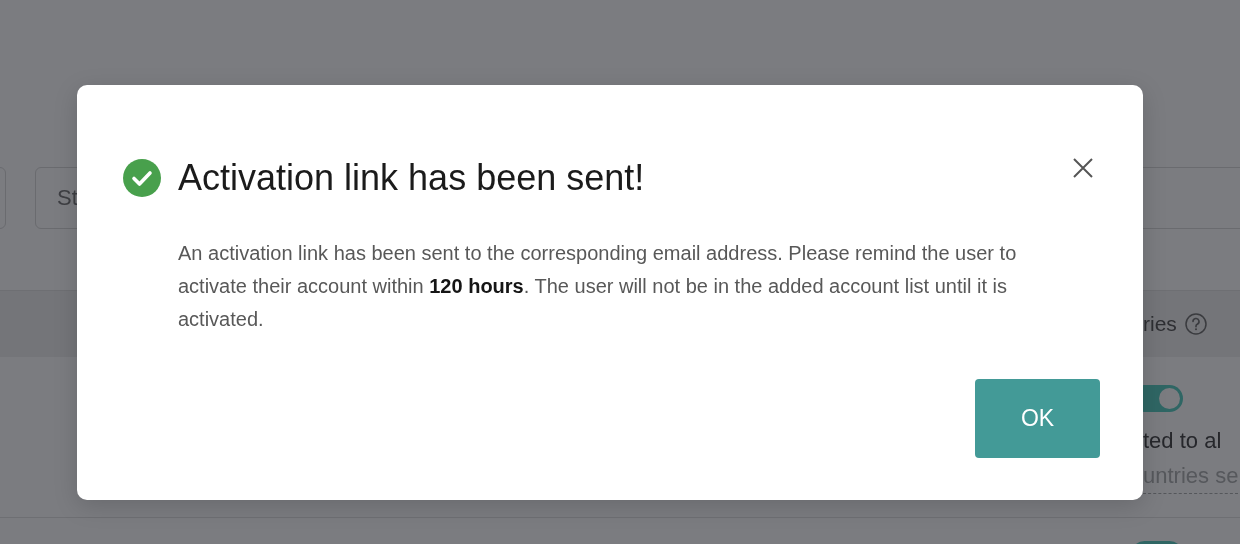  I want to click on ok-button: OK, so click(1037, 418).